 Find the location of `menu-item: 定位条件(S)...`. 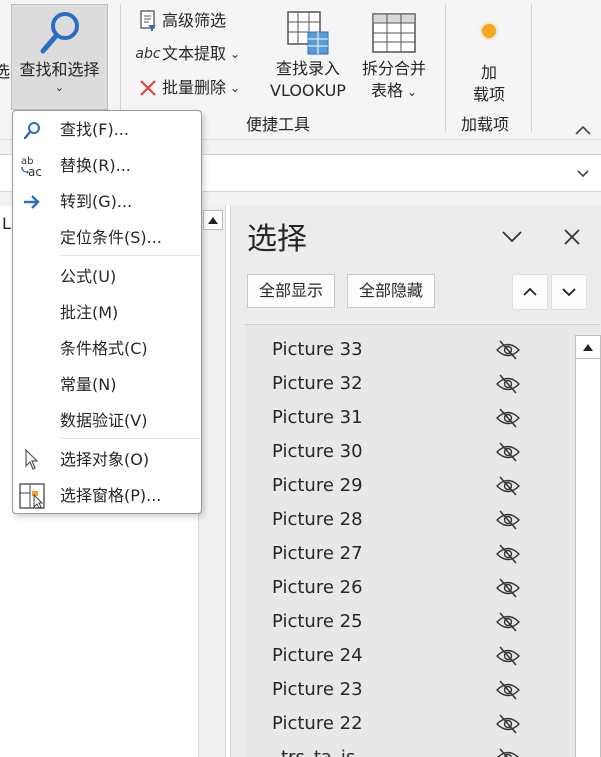

menu-item: 定位条件(S)... is located at coordinates (107, 238).